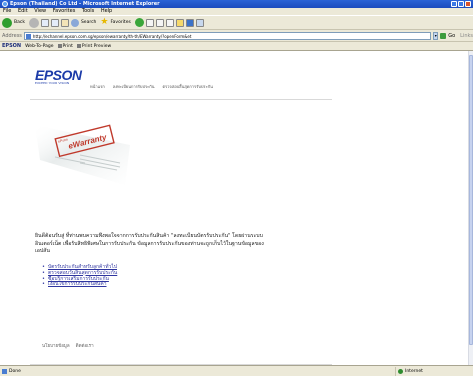  What do you see at coordinates (82, 154) in the screenshot?
I see `ewarranty-illustration: ePson eWarranty` at bounding box center [82, 154].